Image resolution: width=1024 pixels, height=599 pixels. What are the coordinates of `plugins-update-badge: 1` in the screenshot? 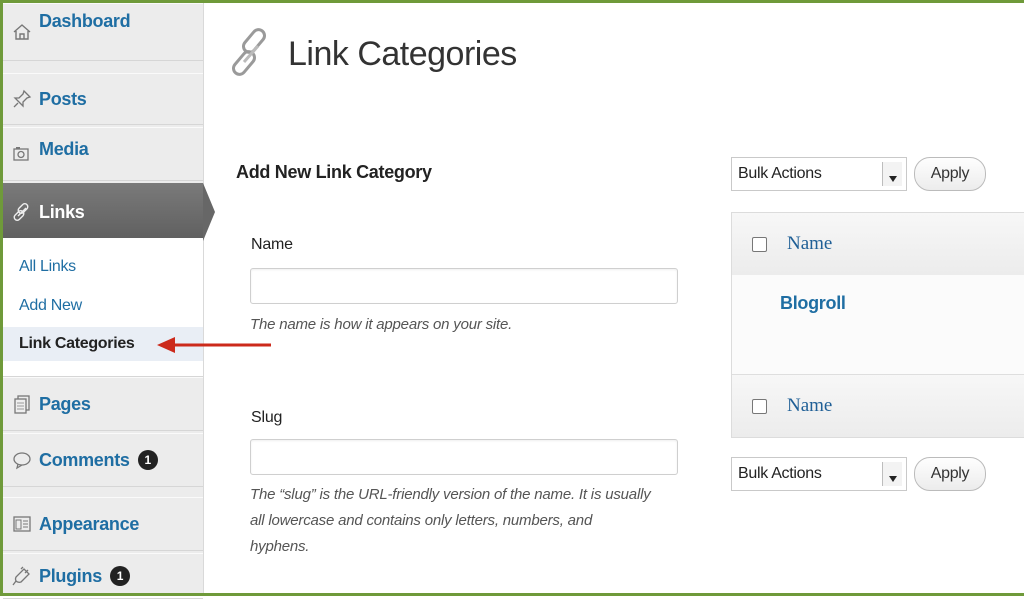 It's located at (119, 576).